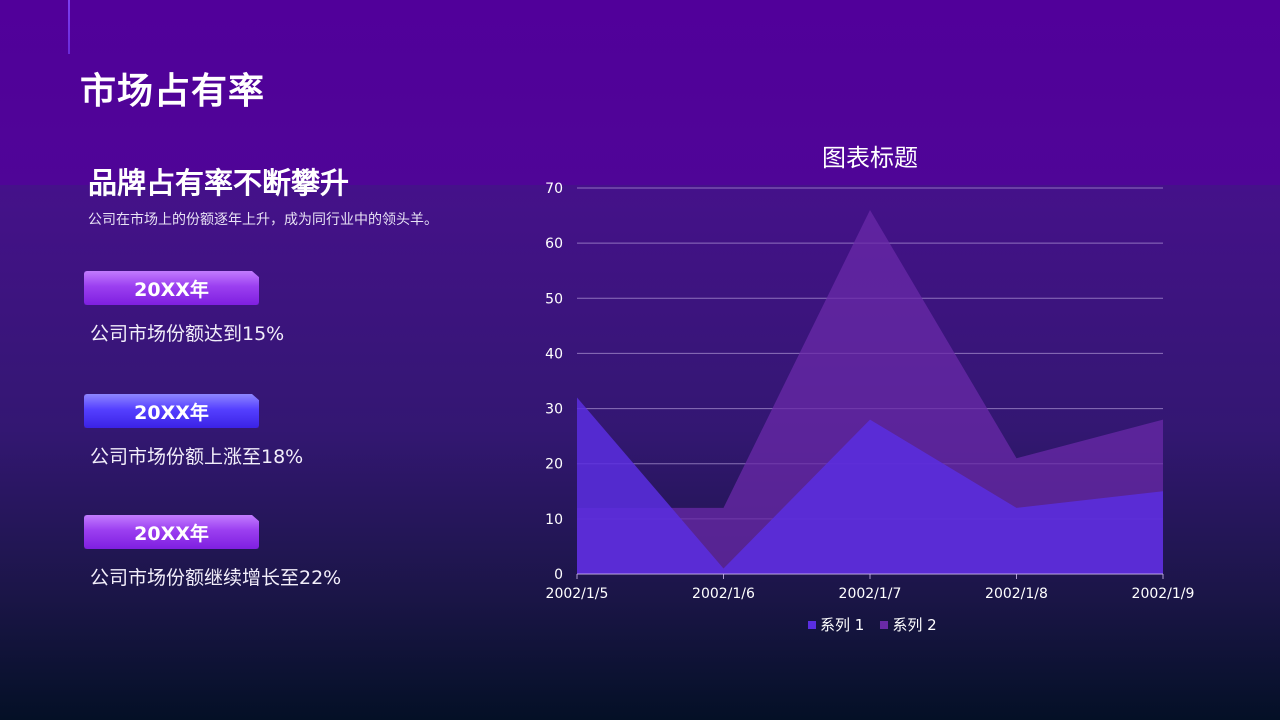 The image size is (1280, 720). Describe the element at coordinates (842, 625) in the screenshot. I see `legend-label: 系列 1` at that location.